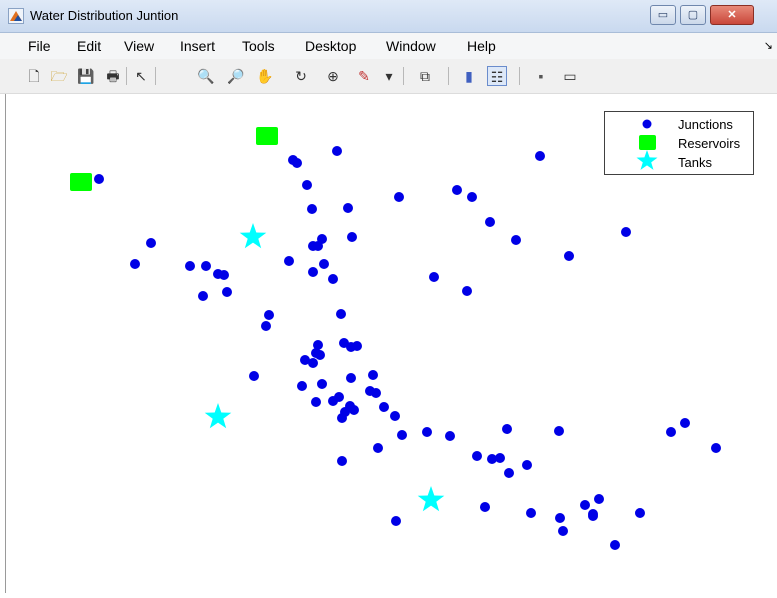 Image resolution: width=777 pixels, height=598 pixels. Describe the element at coordinates (330, 46) in the screenshot. I see `menu-desktop: Desktop` at that location.